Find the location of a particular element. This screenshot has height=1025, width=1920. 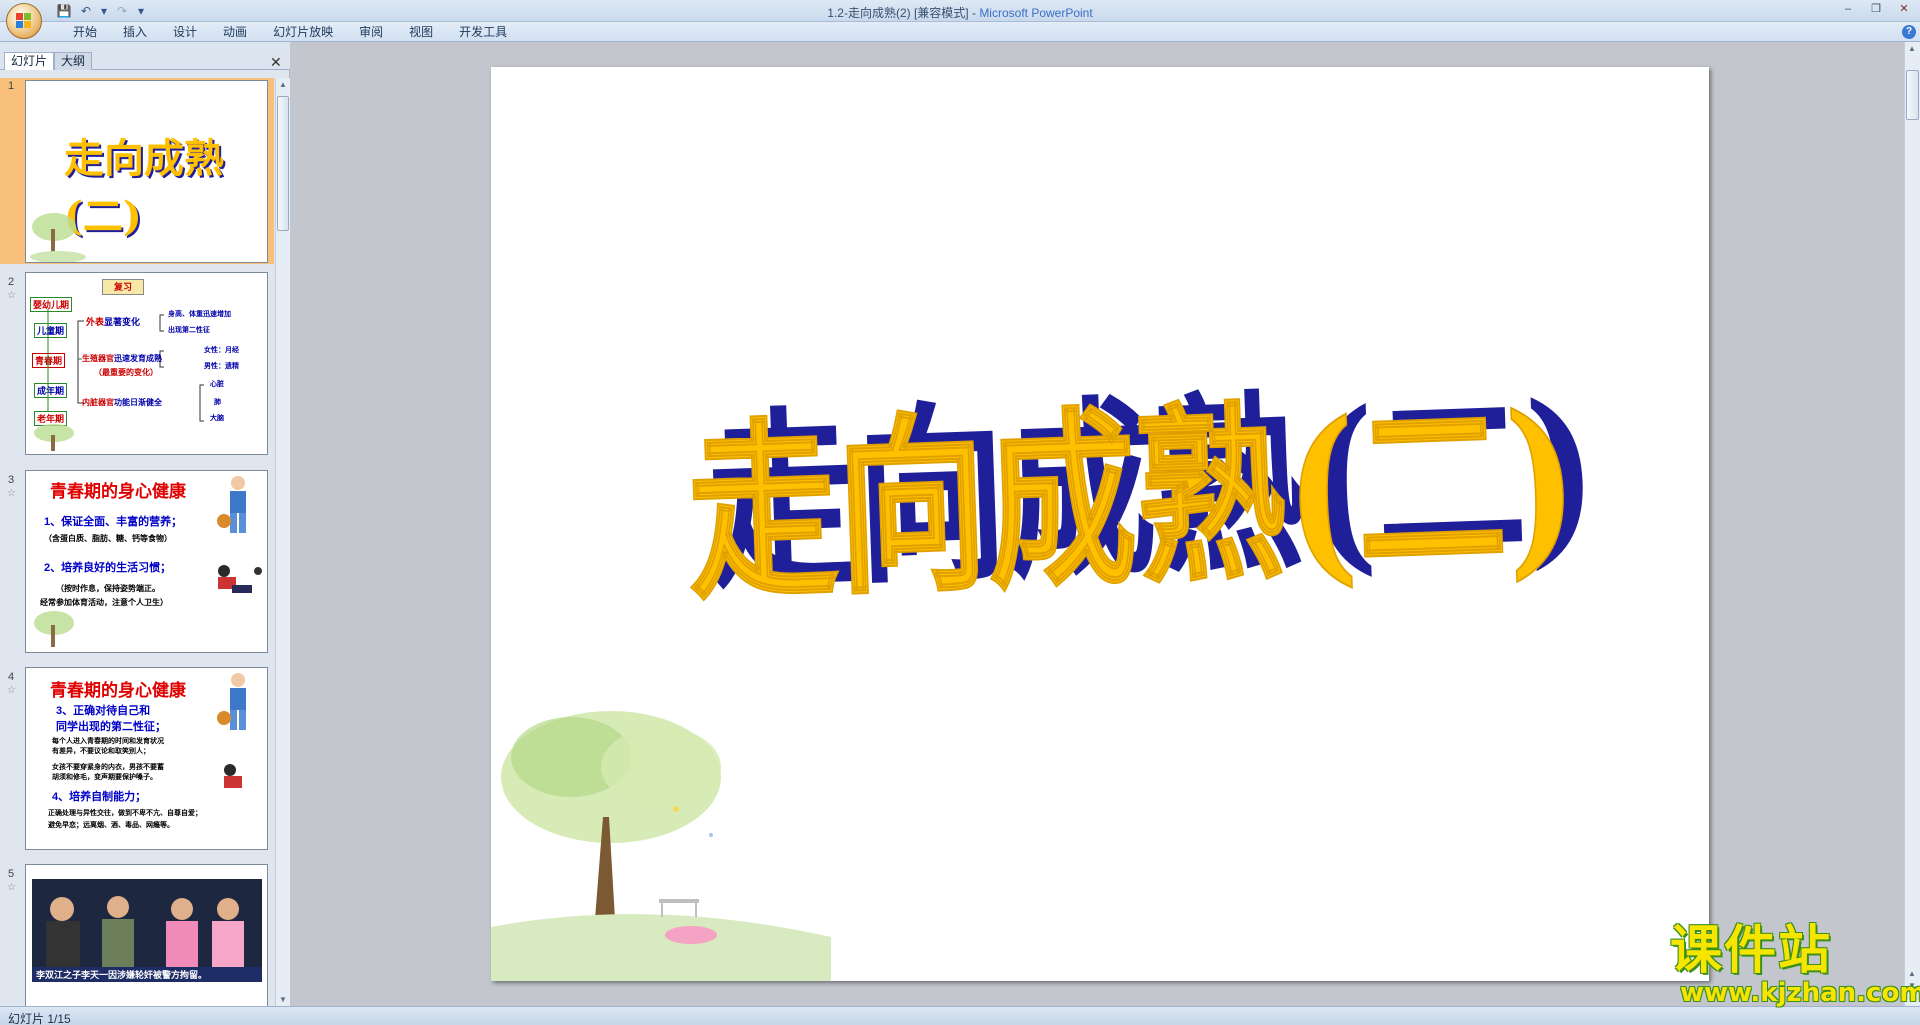

branch-appearance: 外表显著变化 is located at coordinates (113, 321).